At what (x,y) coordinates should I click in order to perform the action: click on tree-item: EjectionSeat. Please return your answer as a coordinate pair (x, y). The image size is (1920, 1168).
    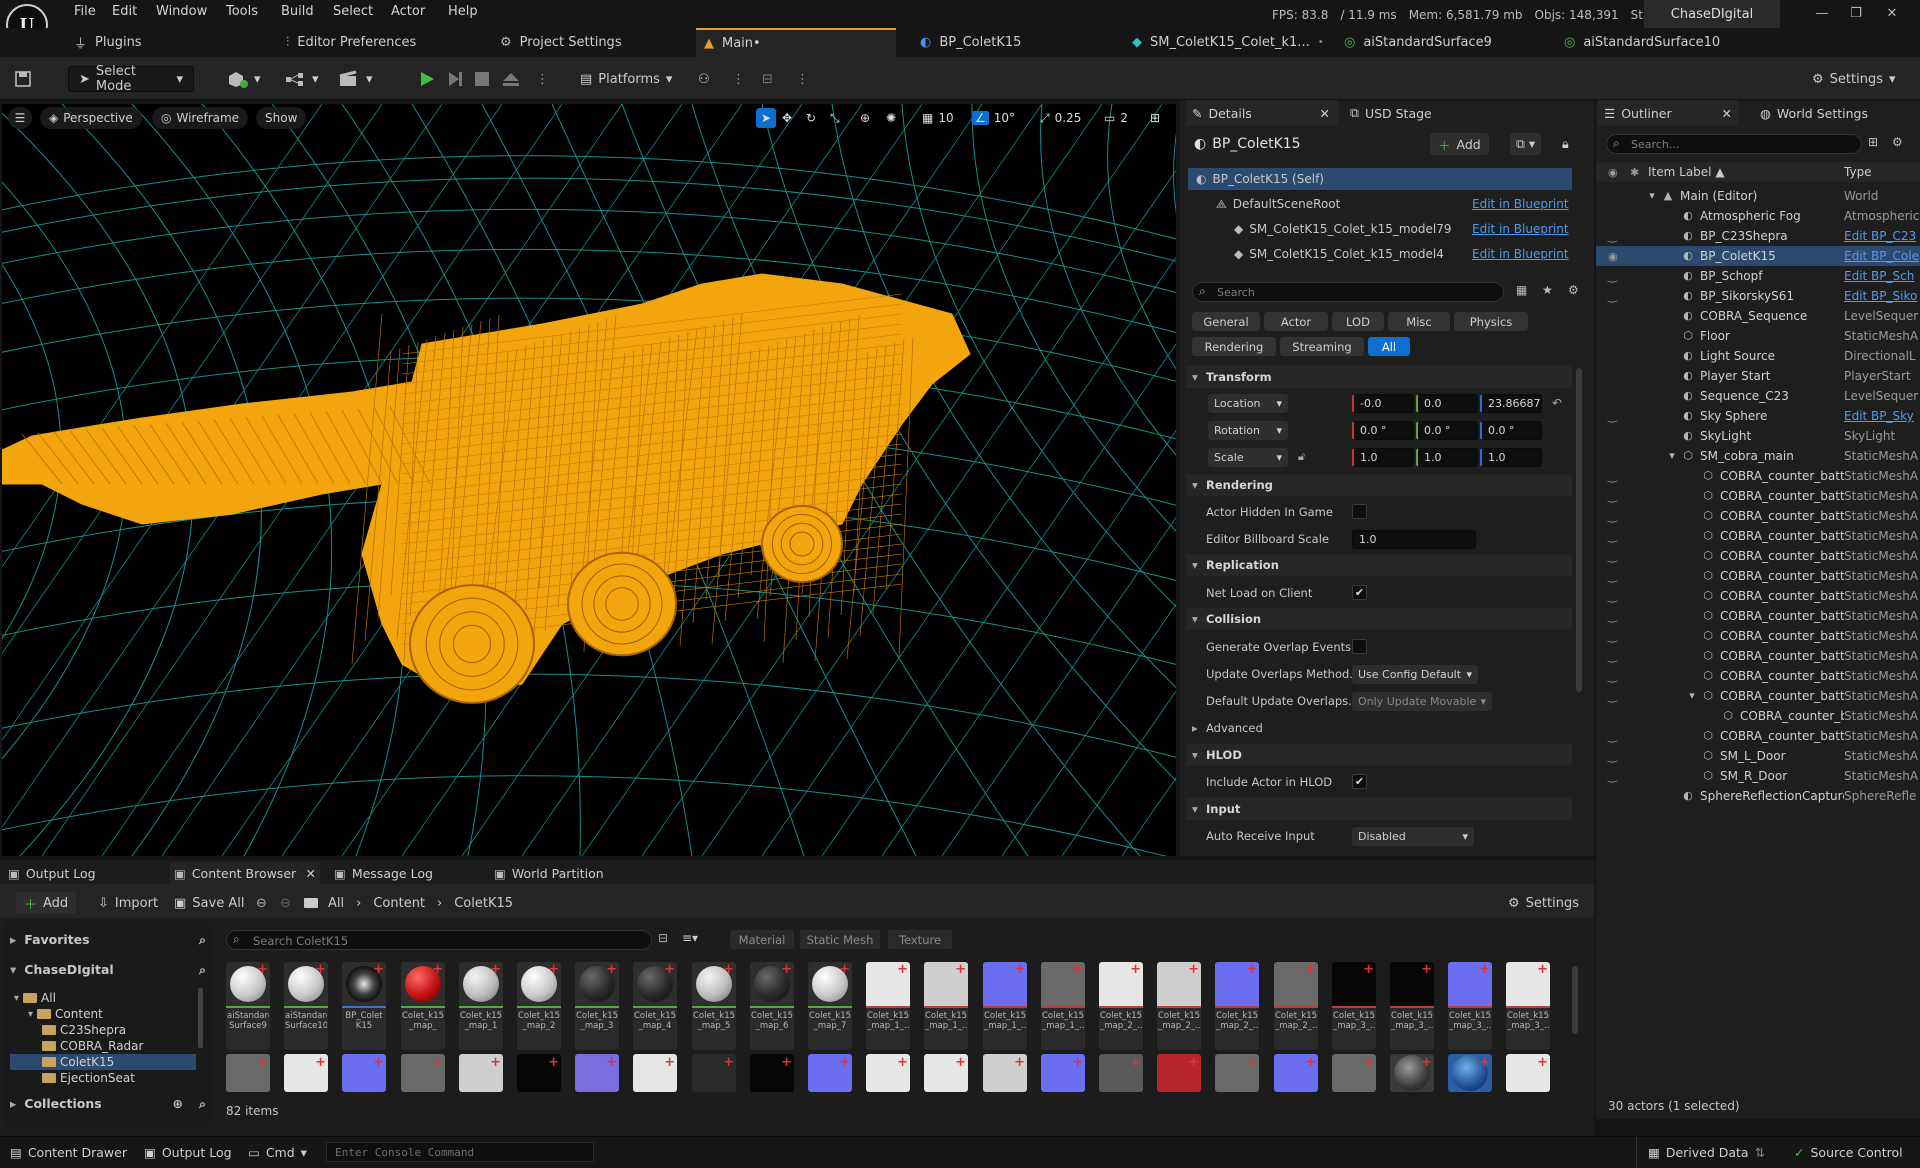
    Looking at the image, I should click on (103, 1078).